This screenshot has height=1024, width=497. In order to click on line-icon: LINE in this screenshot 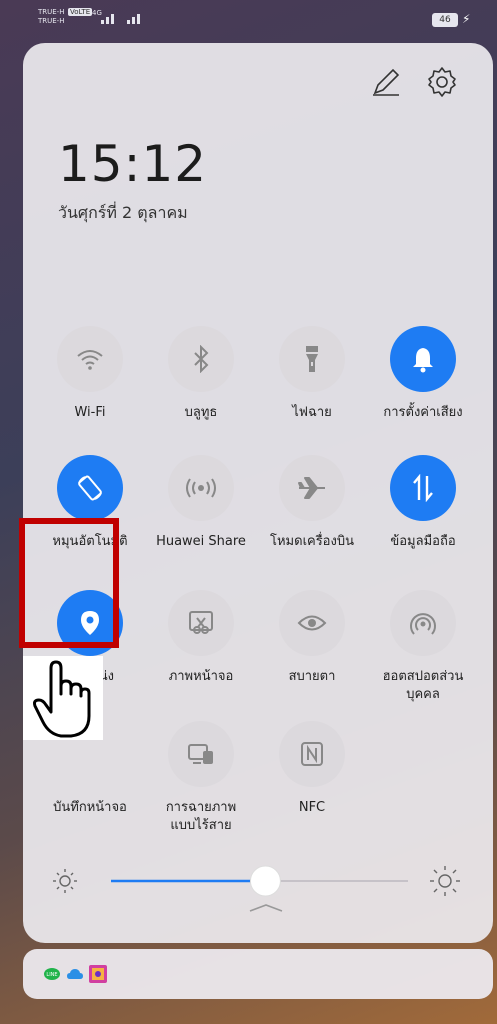, I will do `click(52, 974)`.